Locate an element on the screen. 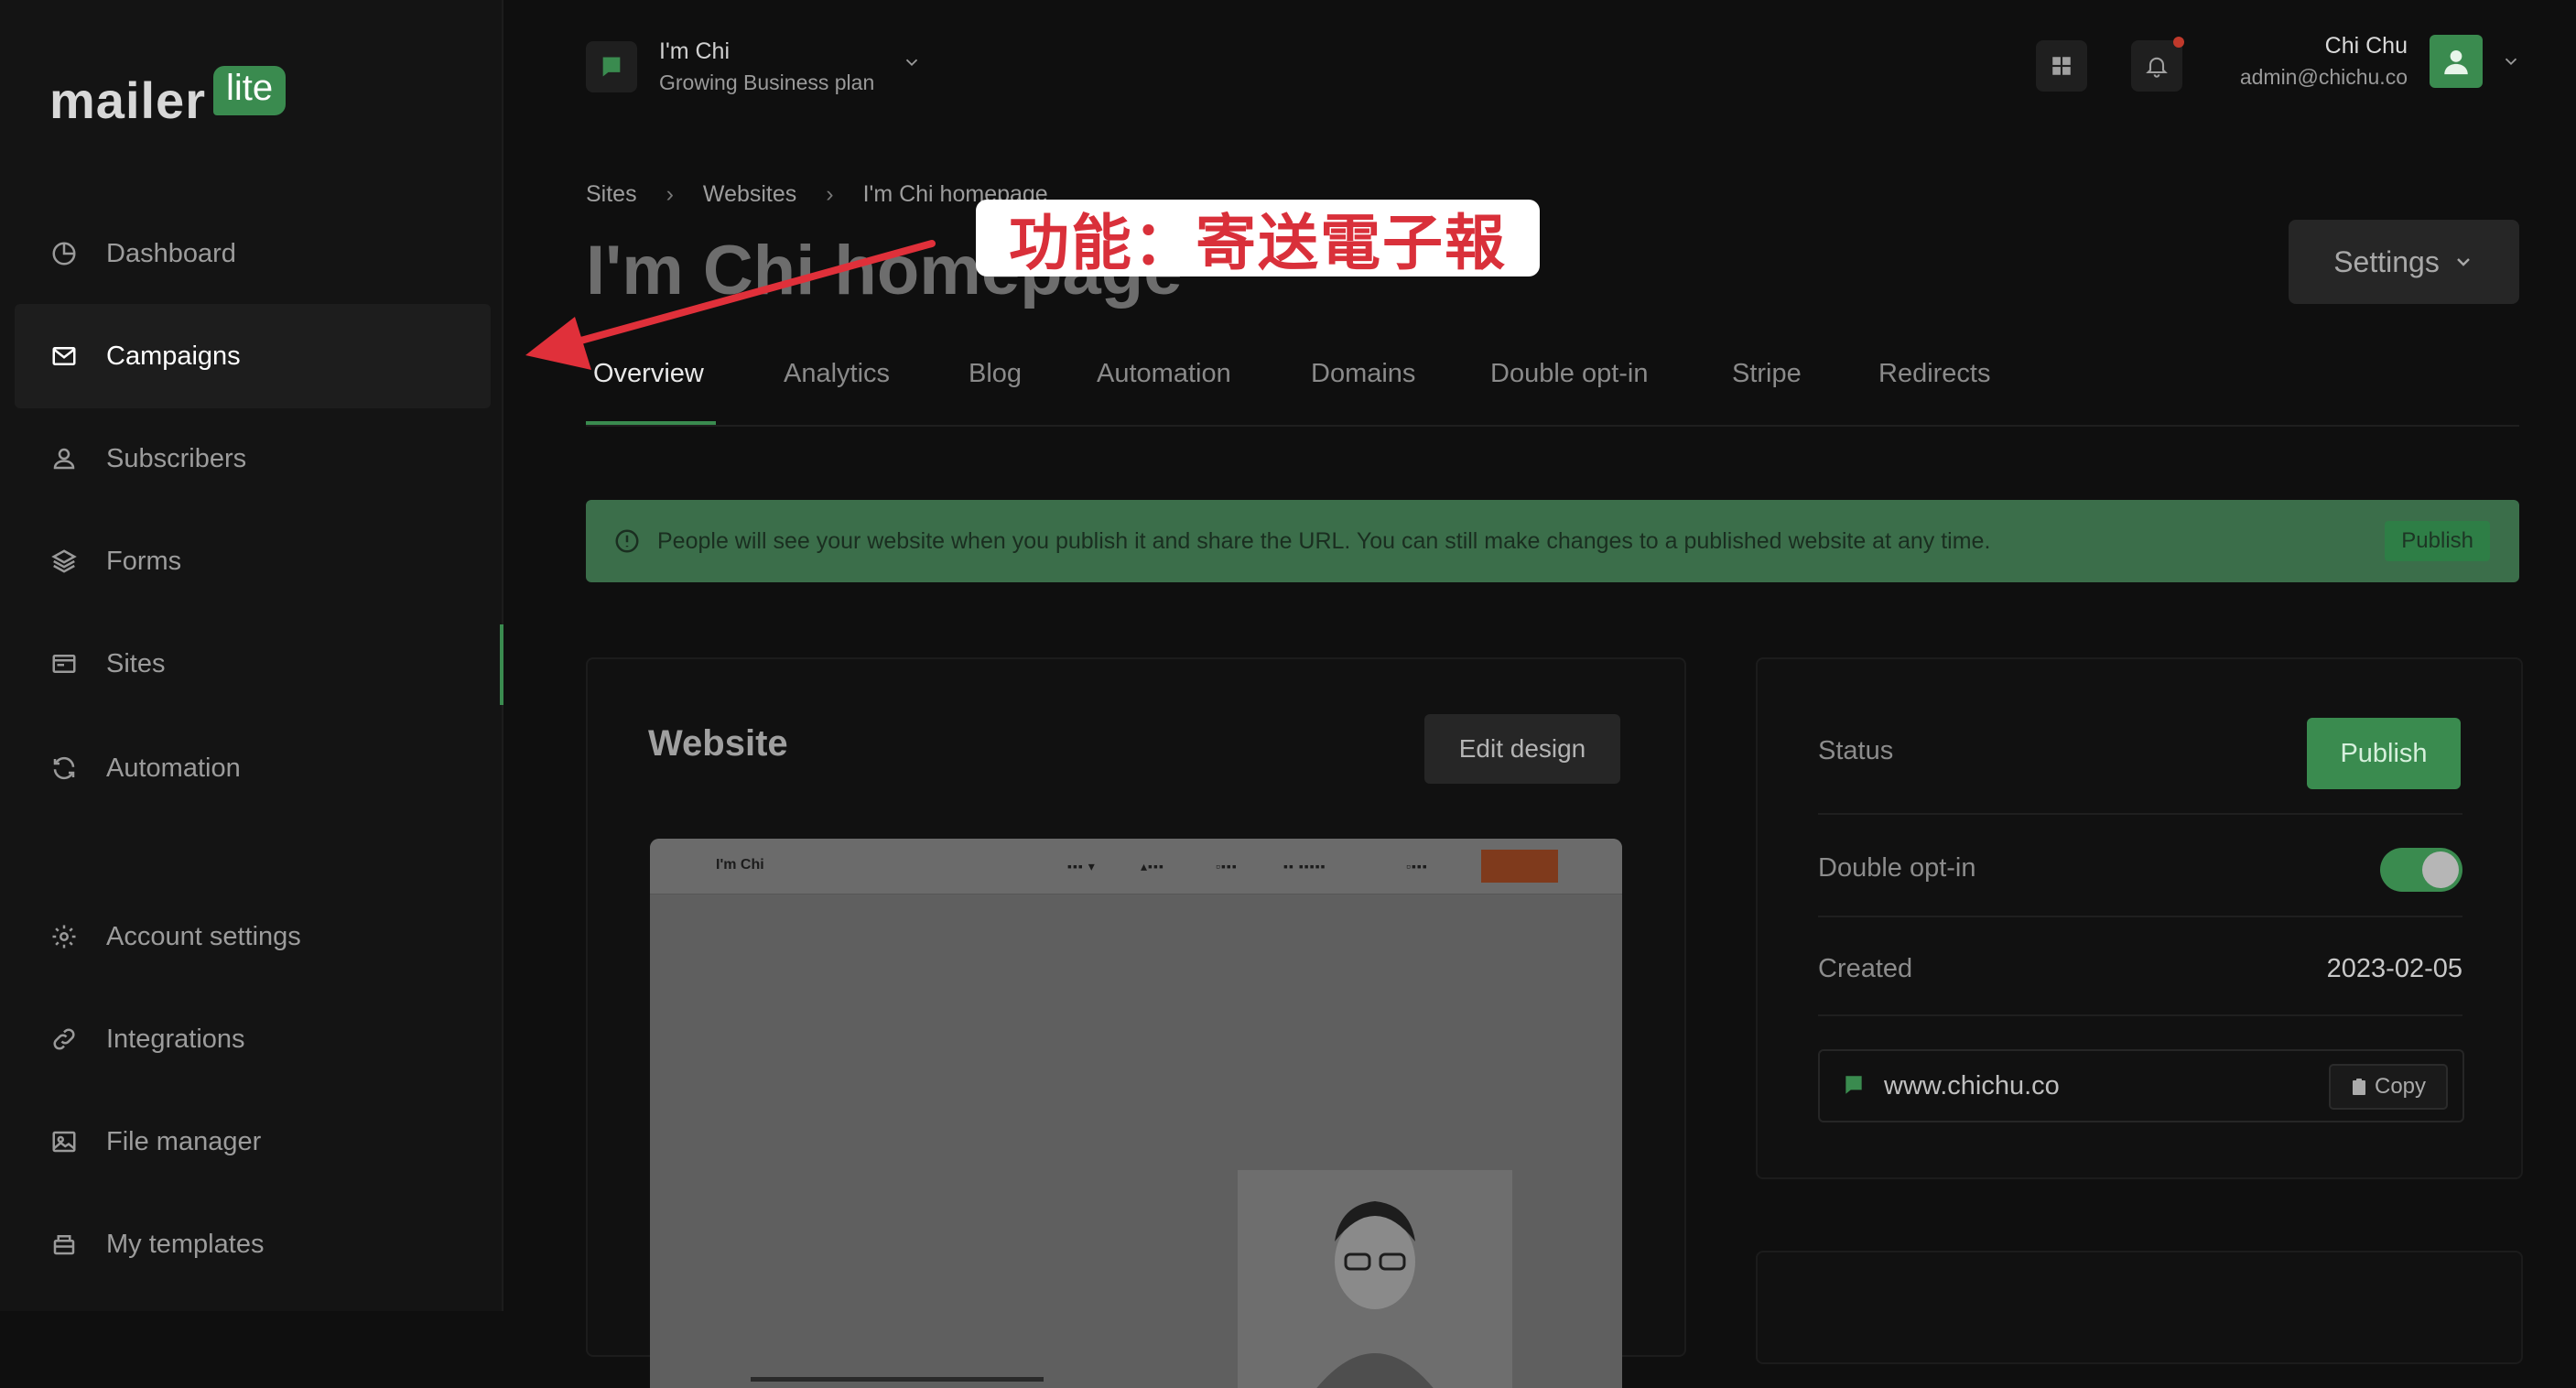 The width and height of the screenshot is (2576, 1388). user-email: admin@chichu.co is located at coordinates (2323, 77).